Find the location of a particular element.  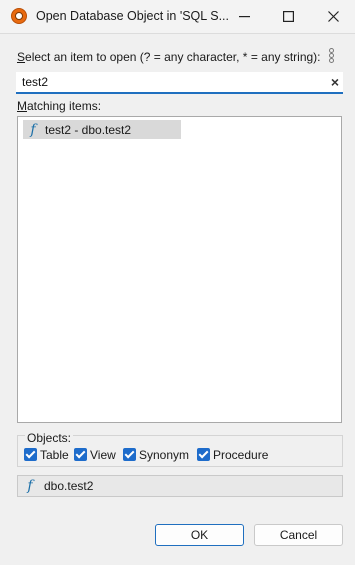

maximize-button is located at coordinates (288, 16).